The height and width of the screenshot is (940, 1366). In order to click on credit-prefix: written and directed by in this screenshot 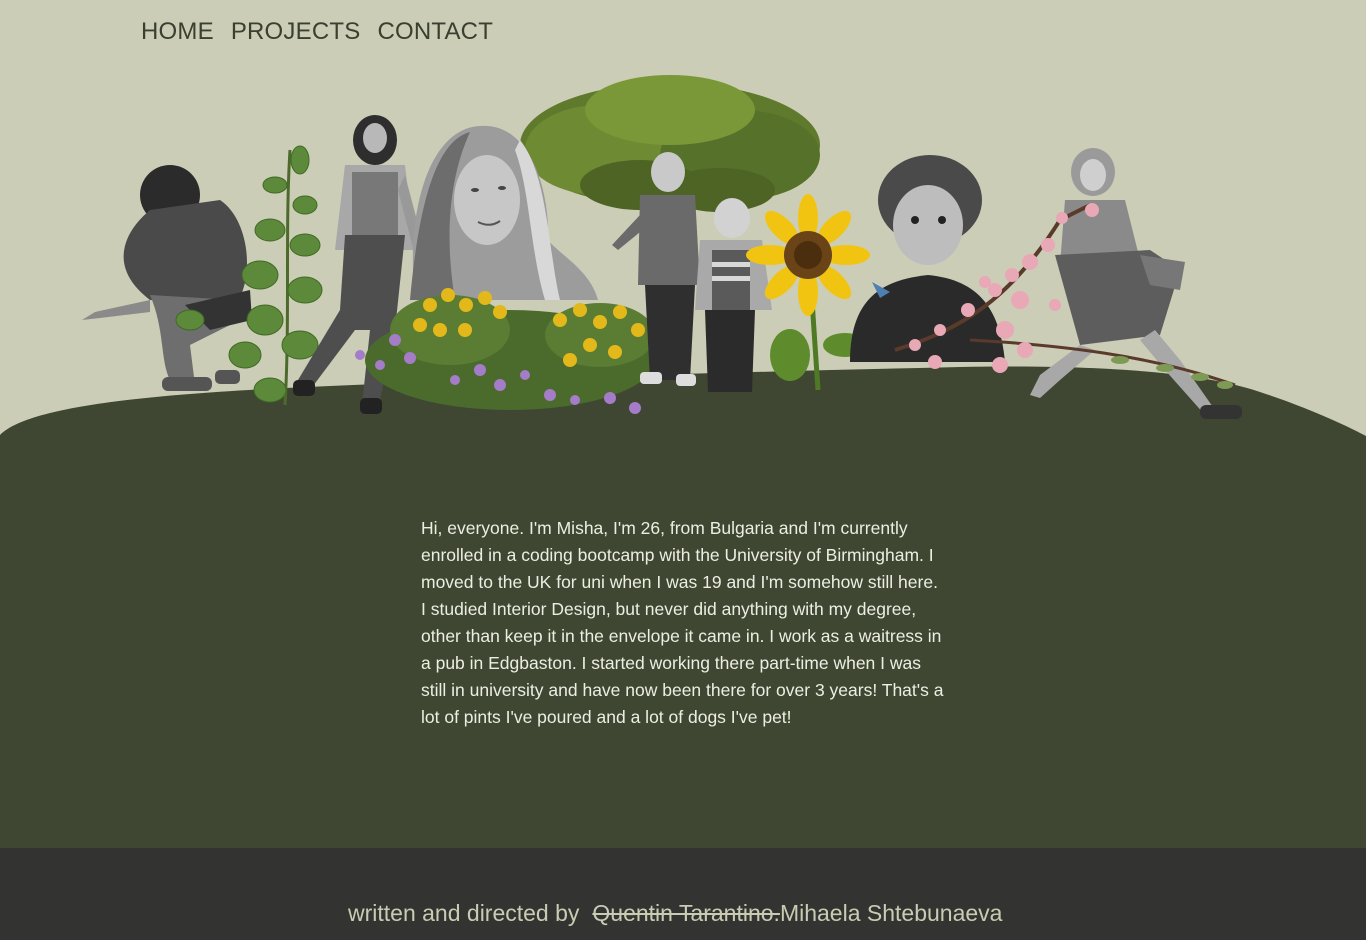, I will do `click(464, 913)`.